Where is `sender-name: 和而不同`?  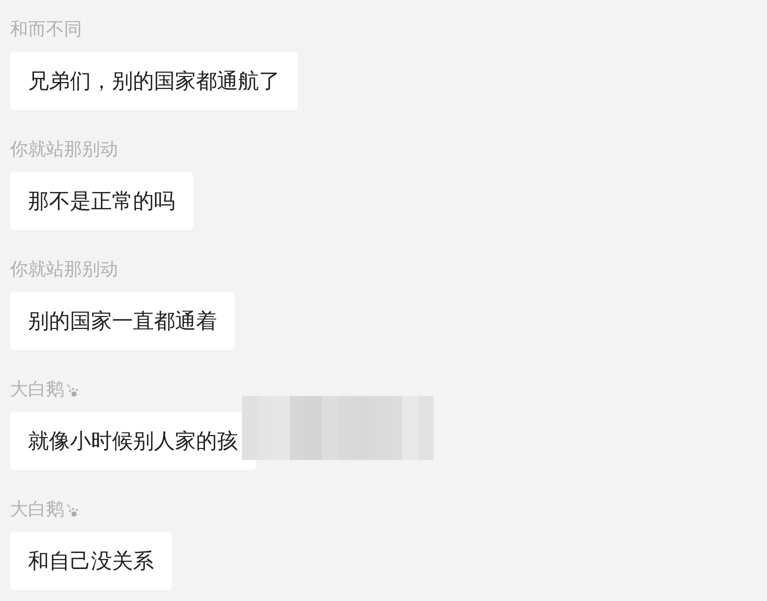
sender-name: 和而不同 is located at coordinates (46, 30).